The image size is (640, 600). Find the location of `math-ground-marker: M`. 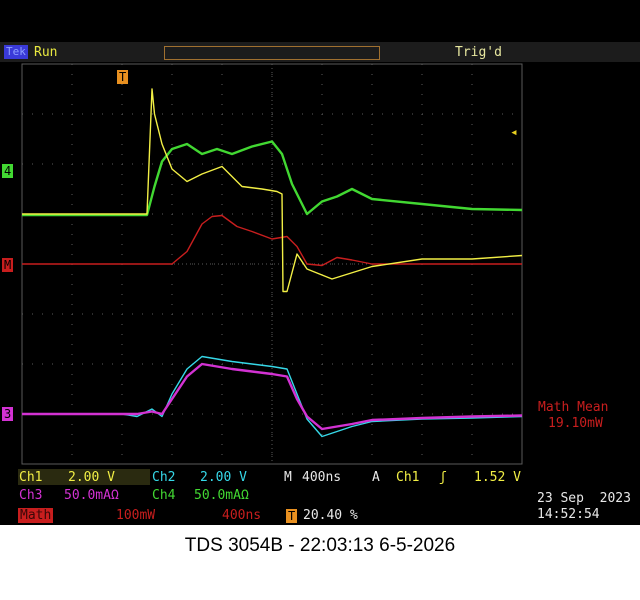

math-ground-marker: M is located at coordinates (8, 265).